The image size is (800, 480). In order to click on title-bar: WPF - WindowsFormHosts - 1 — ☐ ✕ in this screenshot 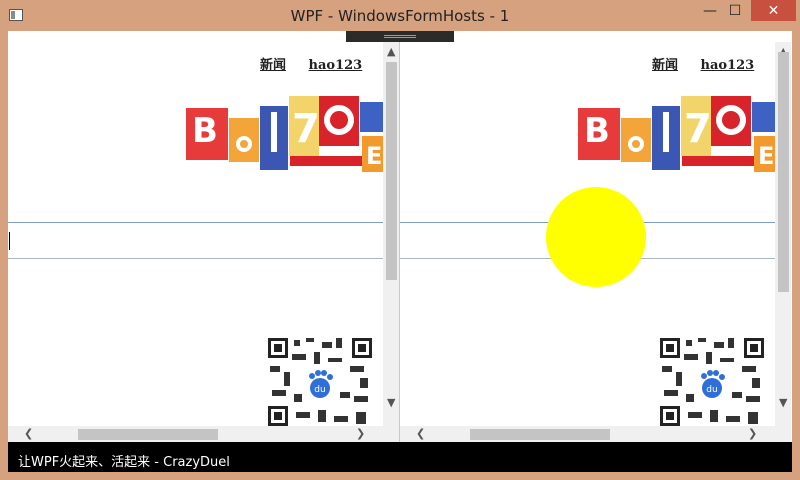, I will do `click(400, 15)`.